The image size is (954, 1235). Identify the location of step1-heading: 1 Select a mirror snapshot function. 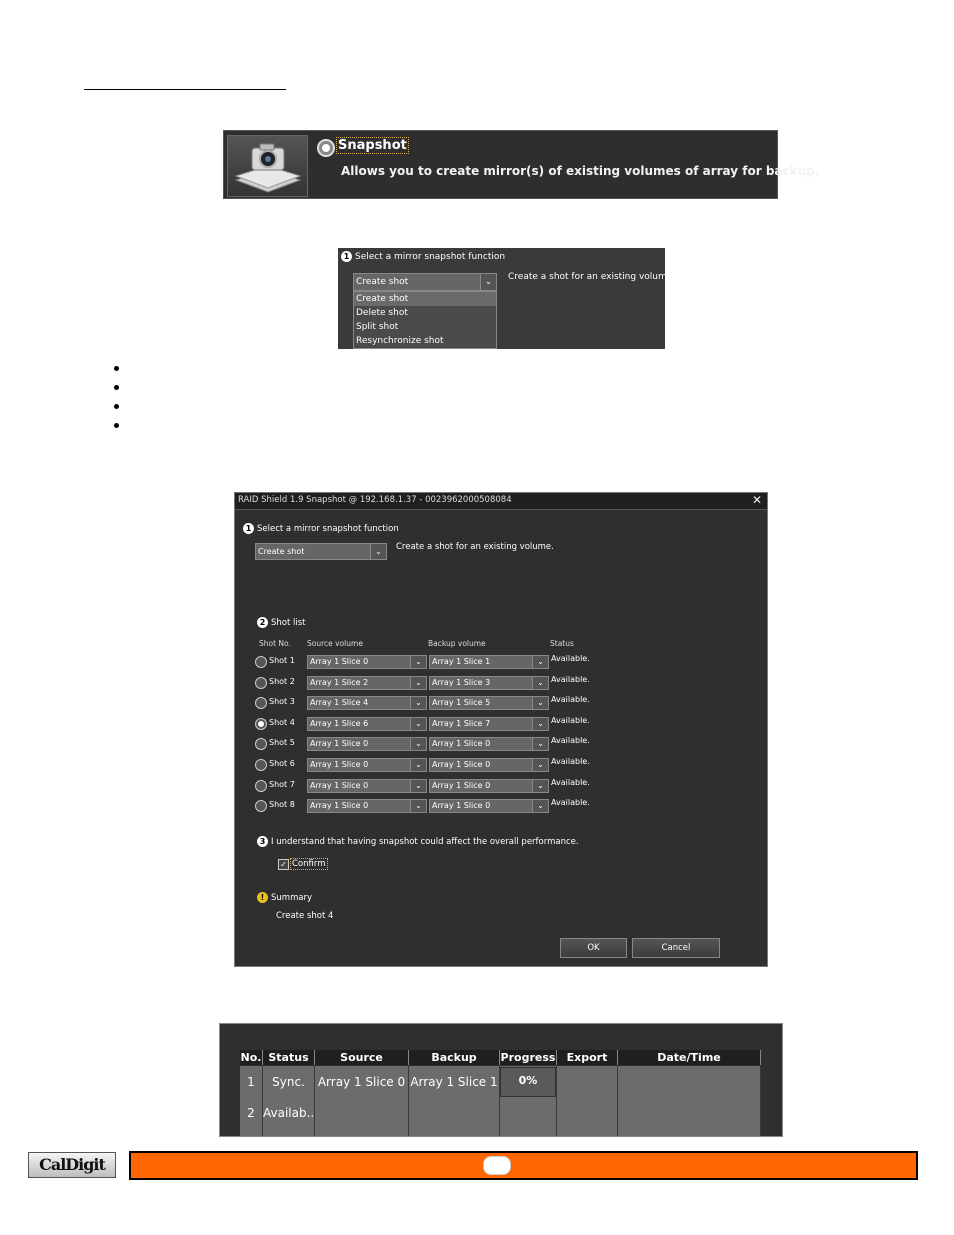
(321, 528).